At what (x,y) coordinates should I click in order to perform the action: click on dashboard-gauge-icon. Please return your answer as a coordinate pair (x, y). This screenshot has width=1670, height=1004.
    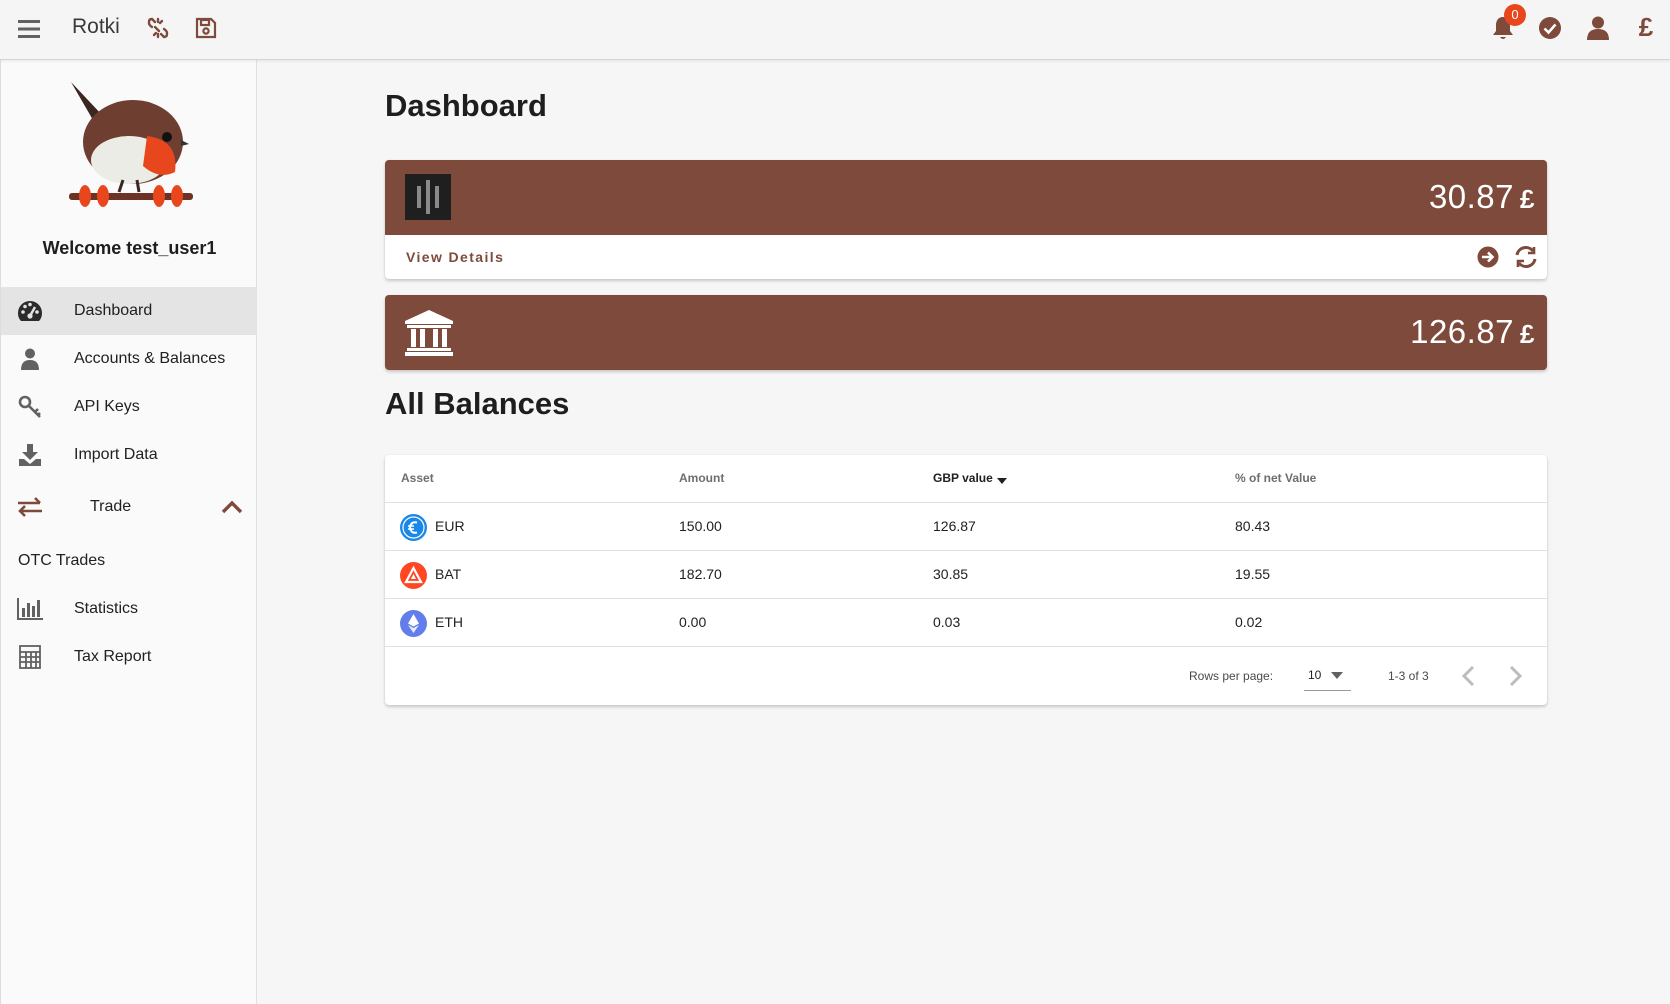
    Looking at the image, I should click on (30, 311).